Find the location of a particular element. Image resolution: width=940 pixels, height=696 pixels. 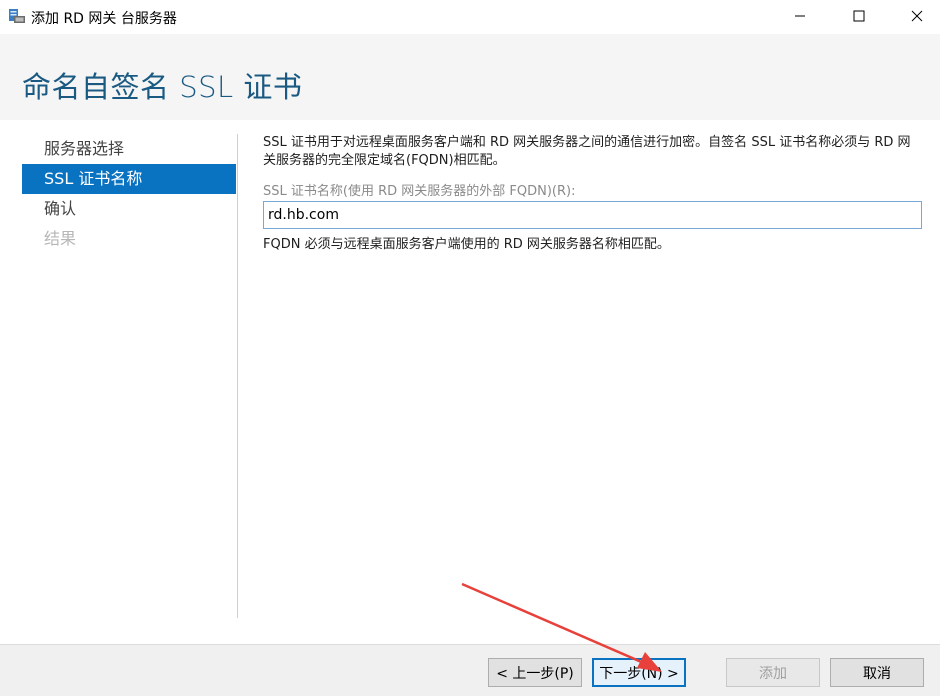

minimize-button is located at coordinates (800, 16).